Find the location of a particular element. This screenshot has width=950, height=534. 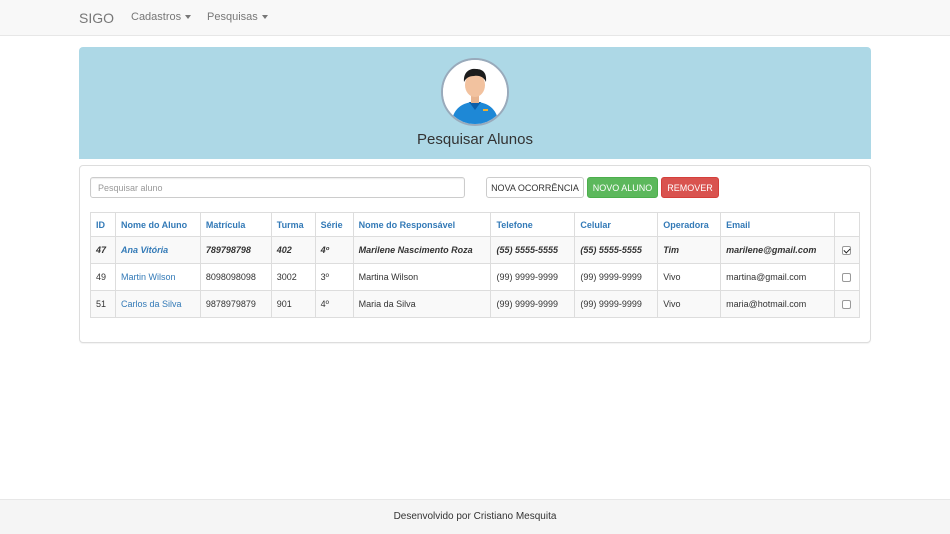

menu-pesquisas-label: Pesquisas is located at coordinates (232, 17).